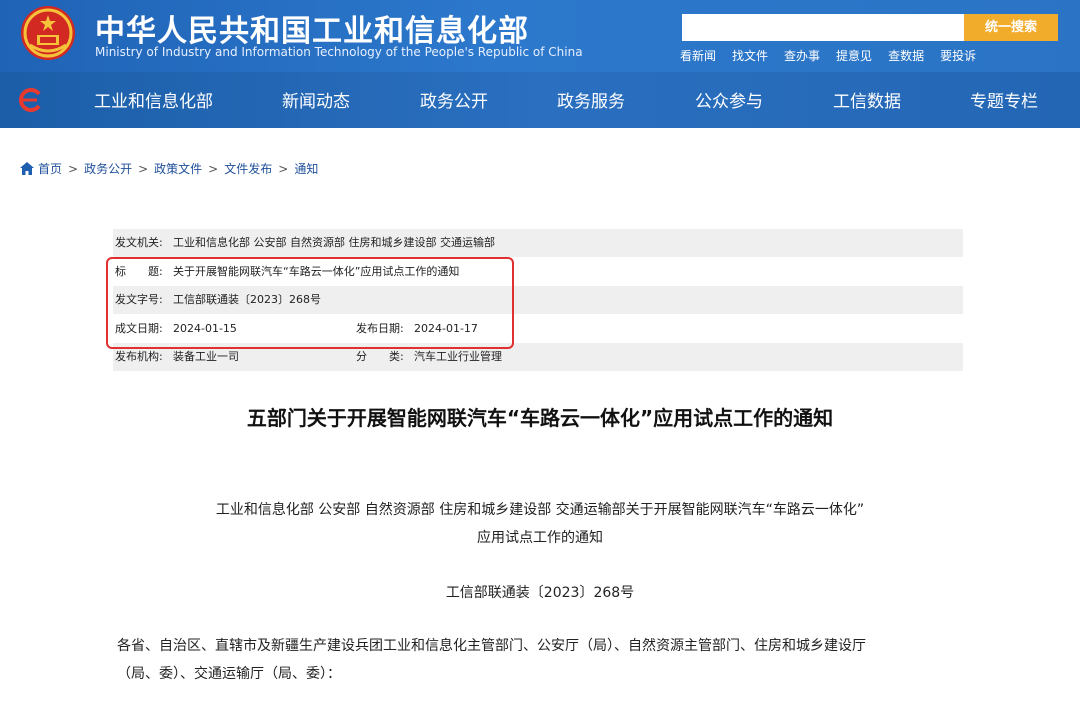 This screenshot has width=1080, height=701. Describe the element at coordinates (802, 55) in the screenshot. I see `quick-link-services: 查办事` at that location.